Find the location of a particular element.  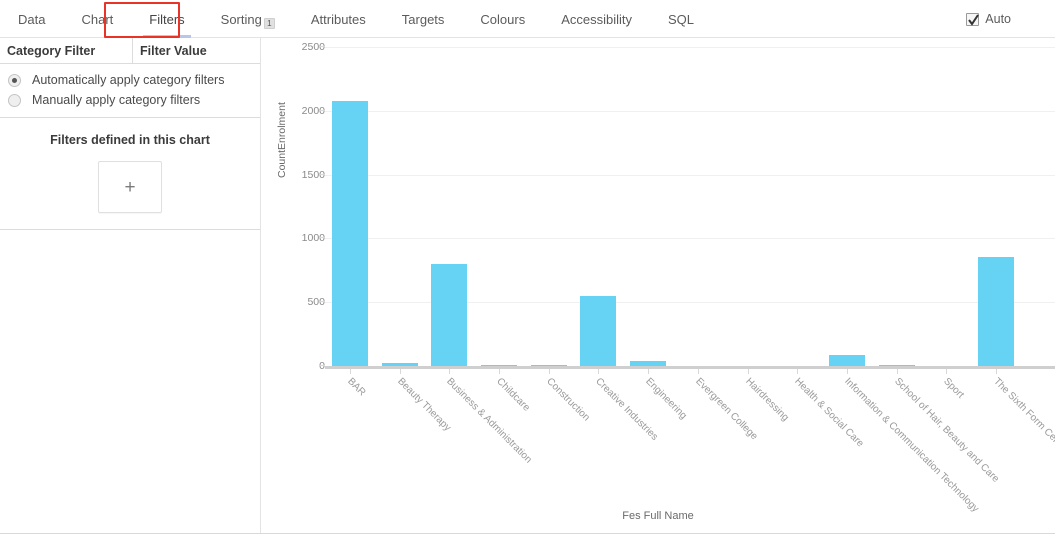

add-filter-area: + is located at coordinates (130, 188).